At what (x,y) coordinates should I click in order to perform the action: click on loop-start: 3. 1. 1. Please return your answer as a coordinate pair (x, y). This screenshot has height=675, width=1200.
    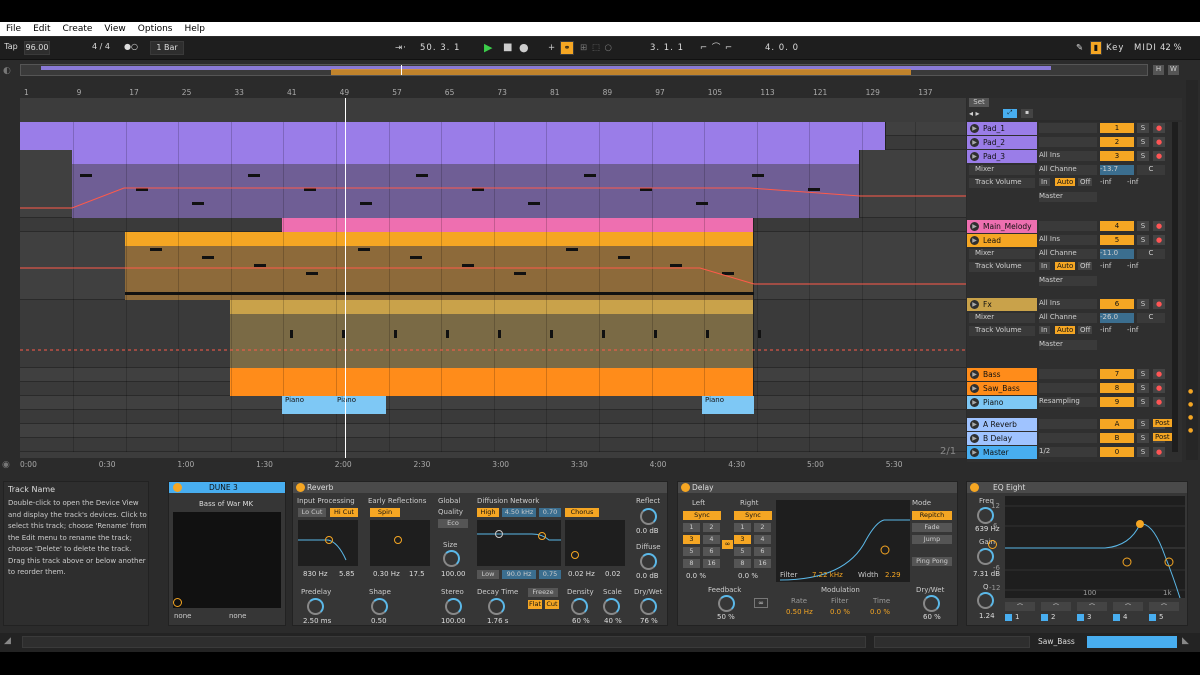
    Looking at the image, I should click on (674, 48).